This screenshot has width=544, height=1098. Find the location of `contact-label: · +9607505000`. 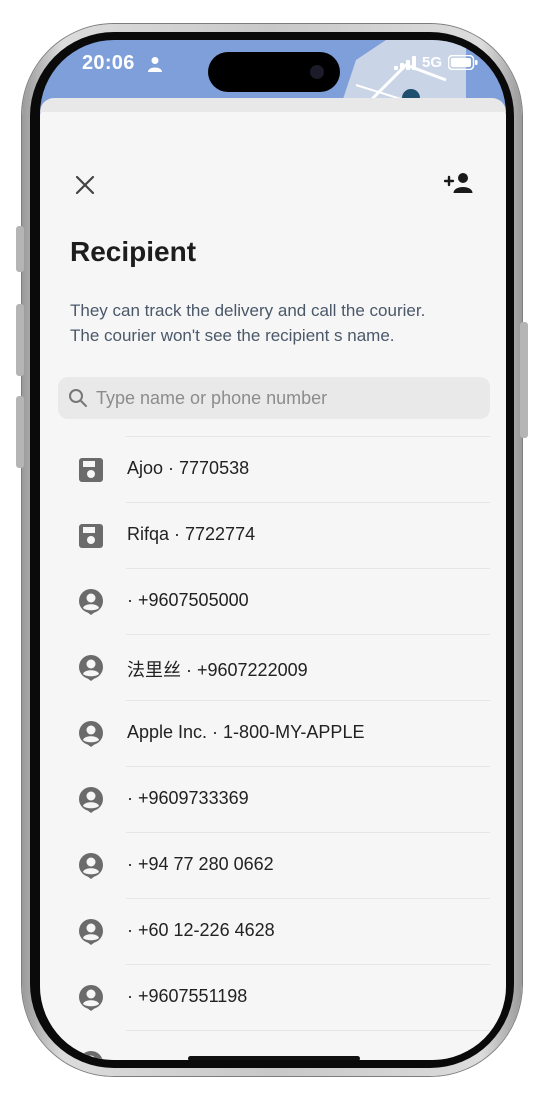

contact-label: · +9607505000 is located at coordinates (188, 600).